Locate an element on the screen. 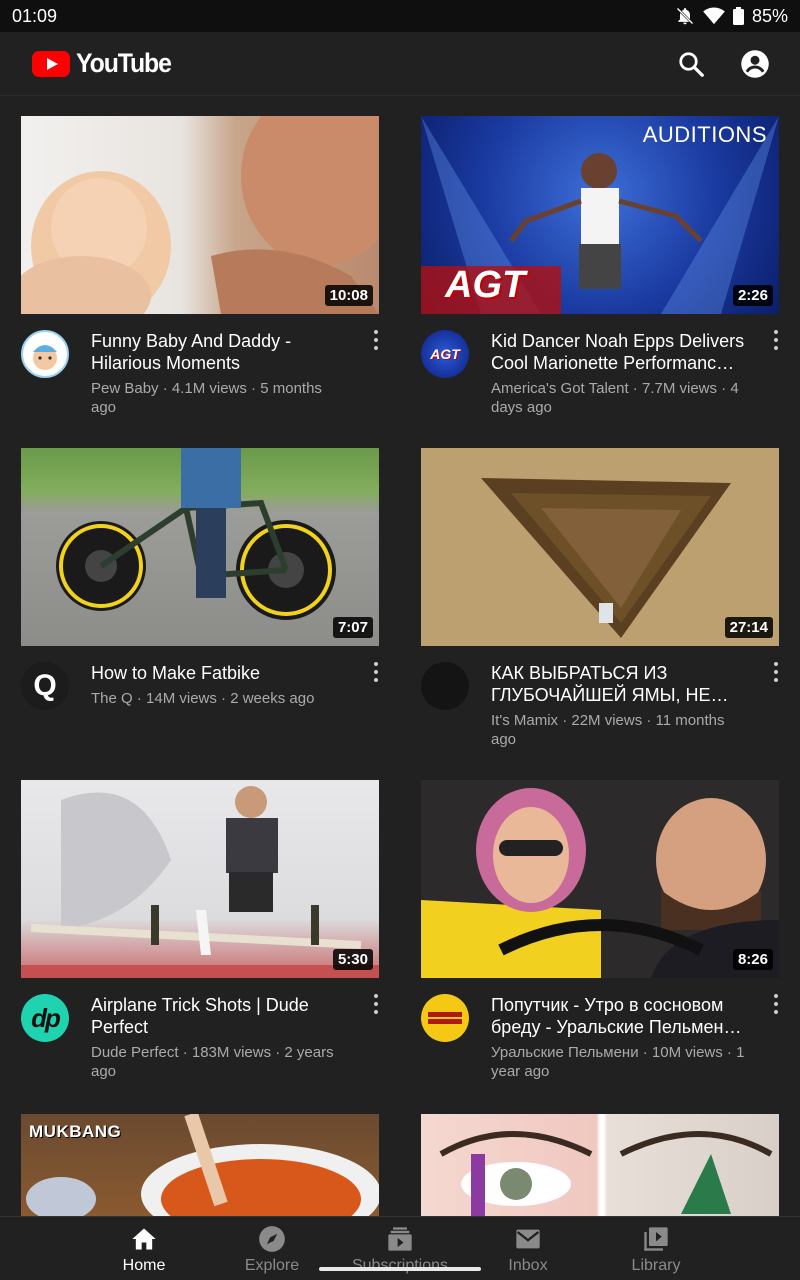 The image size is (800, 1280). nav-explore: Explore is located at coordinates (272, 1248).